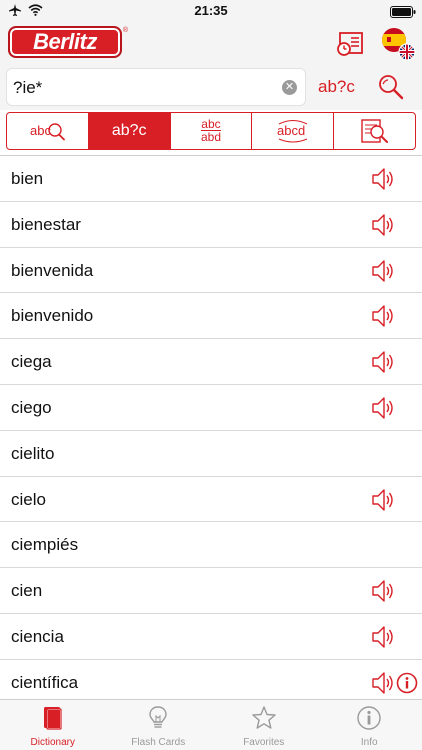  What do you see at coordinates (27, 178) in the screenshot?
I see `word-label: bien` at bounding box center [27, 178].